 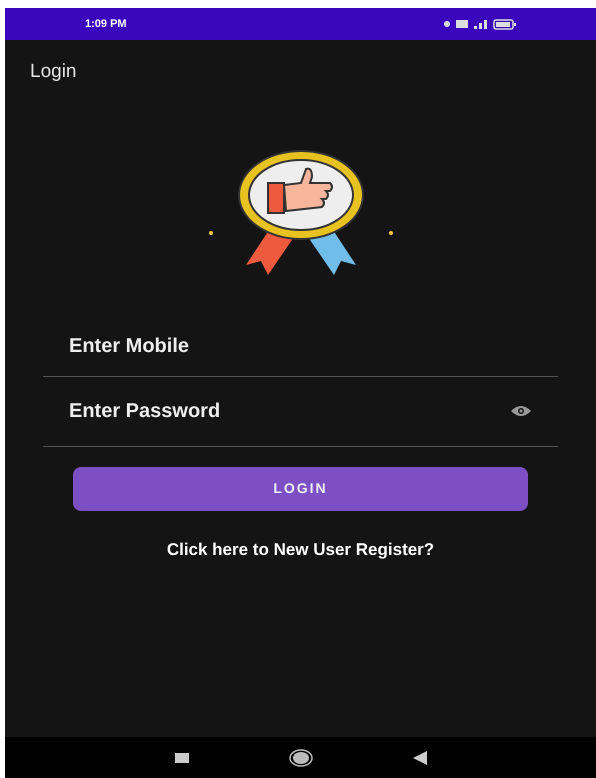 What do you see at coordinates (300, 549) in the screenshot?
I see `register-link: Click here to New User Register?` at bounding box center [300, 549].